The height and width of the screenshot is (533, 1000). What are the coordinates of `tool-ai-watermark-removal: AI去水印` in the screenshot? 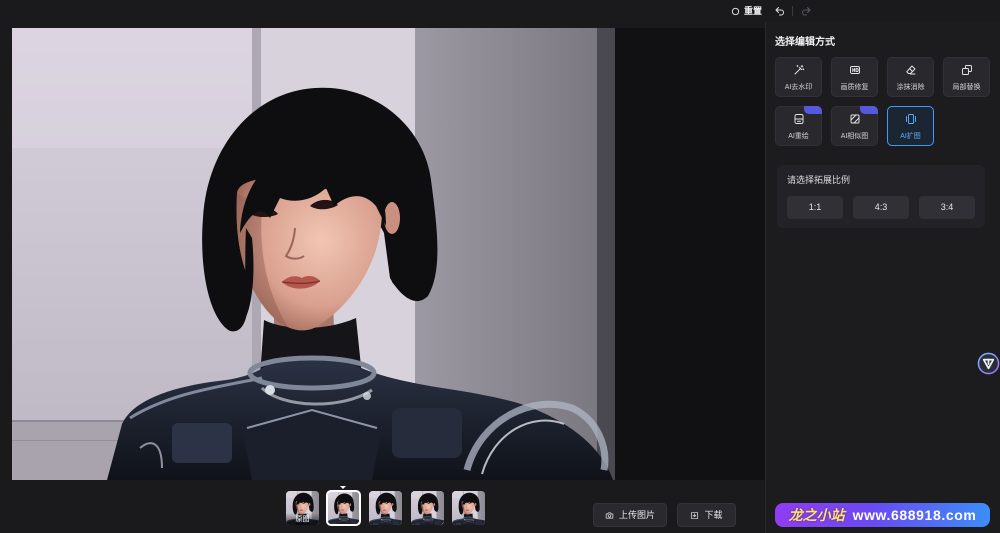 It's located at (798, 77).